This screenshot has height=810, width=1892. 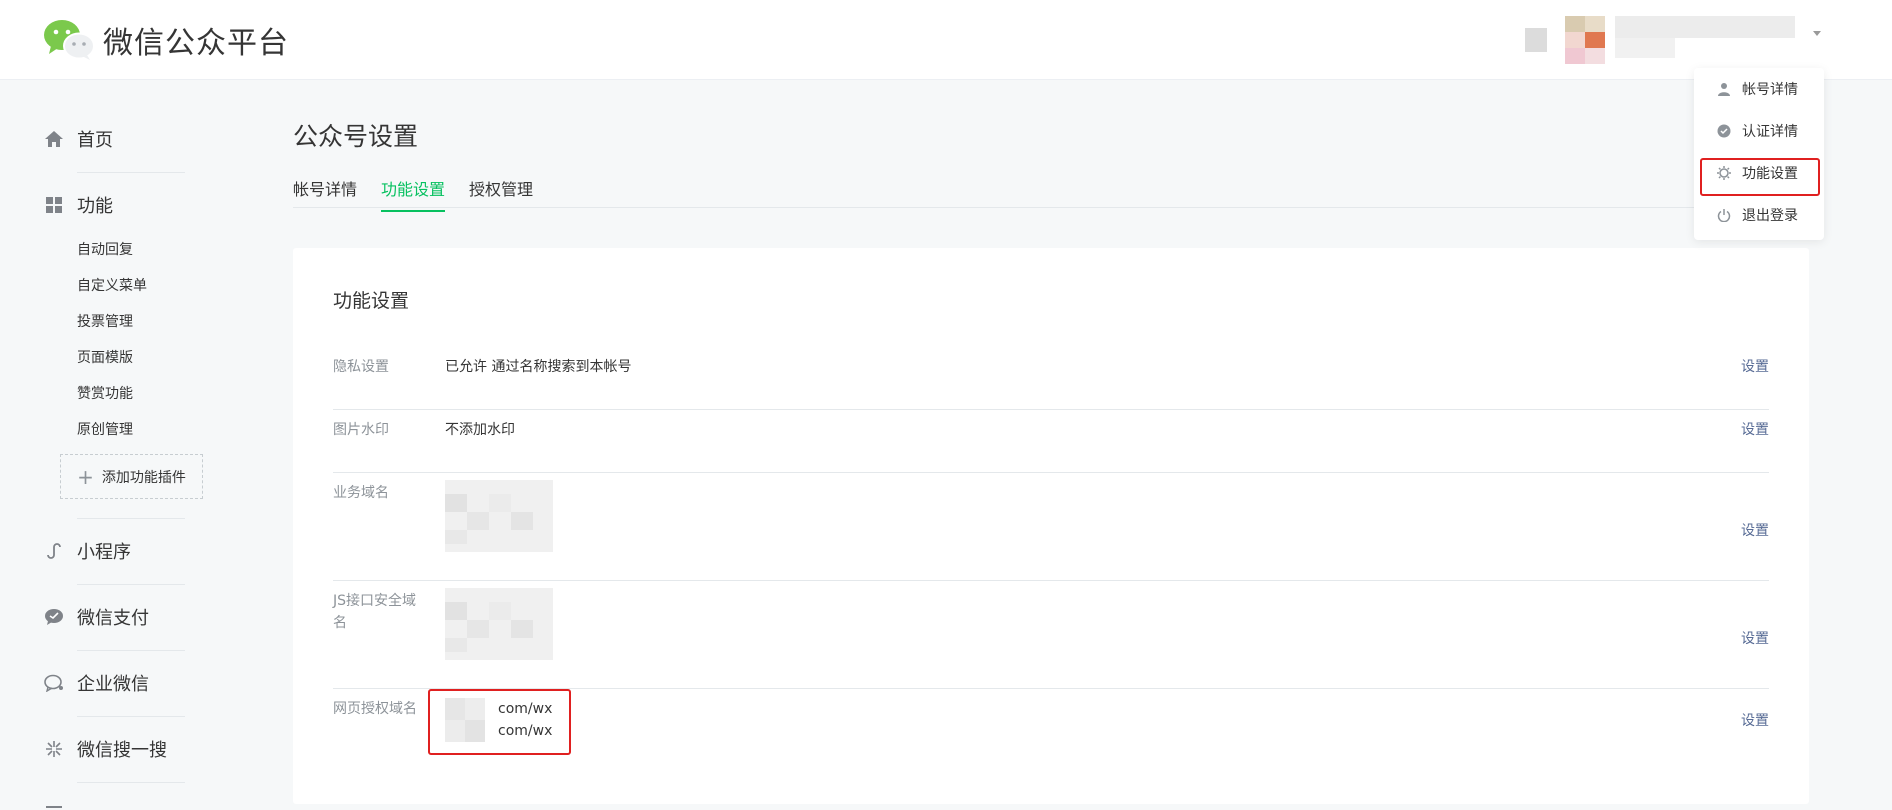 I want to click on menu-item-label: 认证详情, so click(x=1770, y=132).